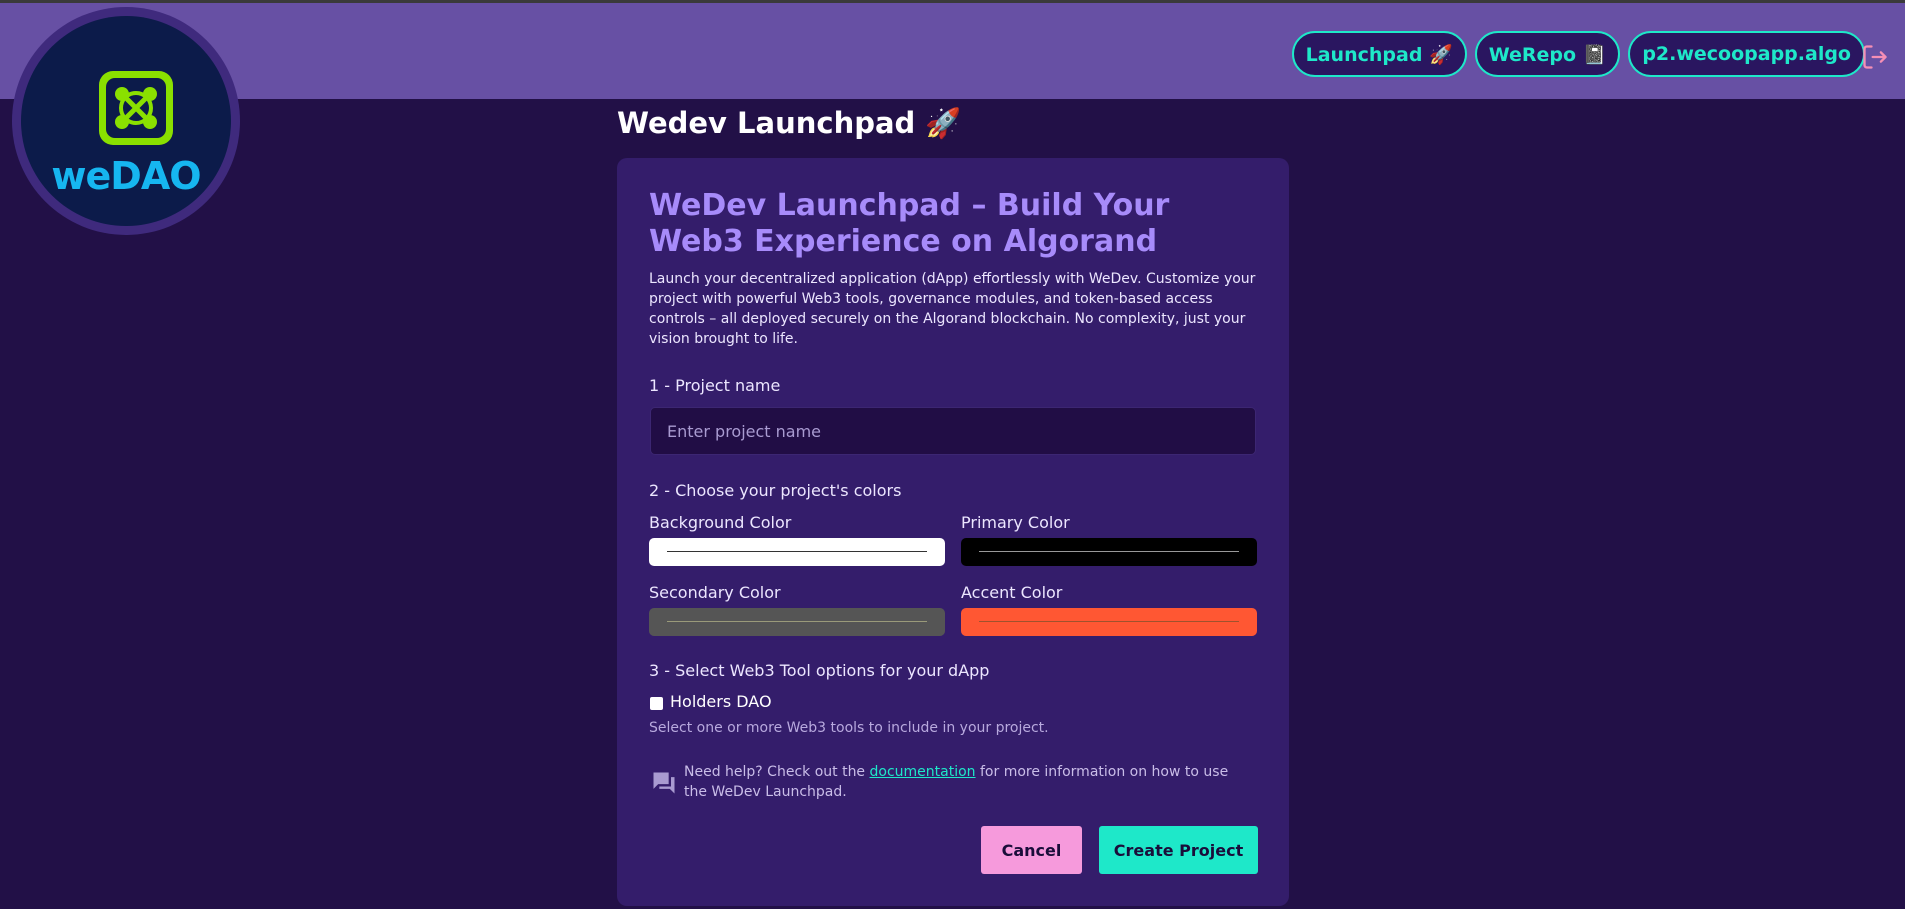  Describe the element at coordinates (797, 552) in the screenshot. I see `background-color-picker` at that location.